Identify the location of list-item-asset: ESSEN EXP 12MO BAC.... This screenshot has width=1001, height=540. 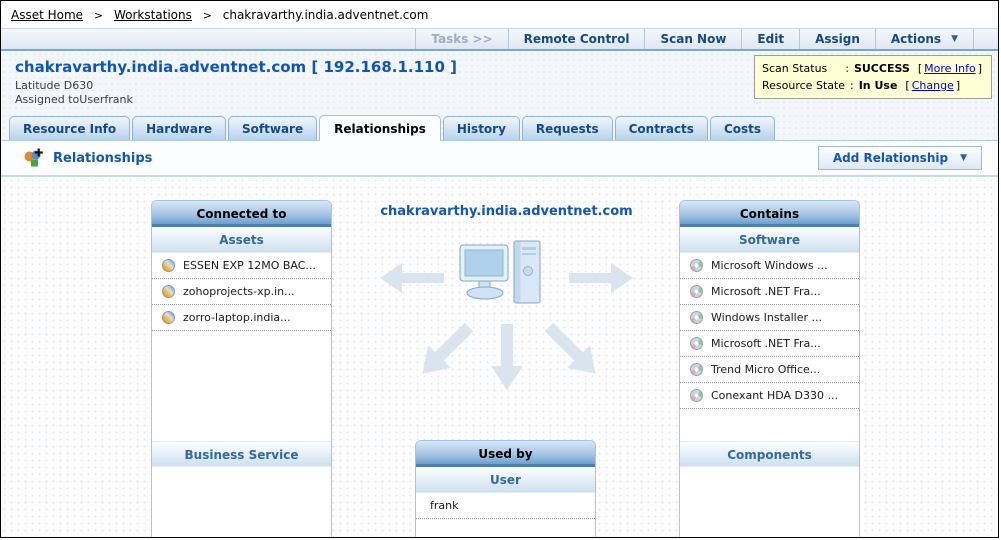
(241, 266).